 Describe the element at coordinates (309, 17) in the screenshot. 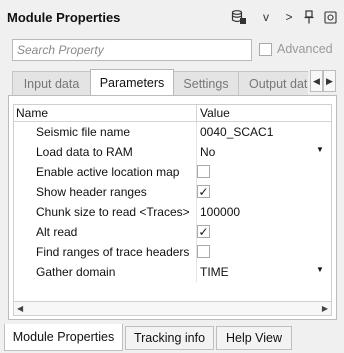

I see `pin-icon` at that location.